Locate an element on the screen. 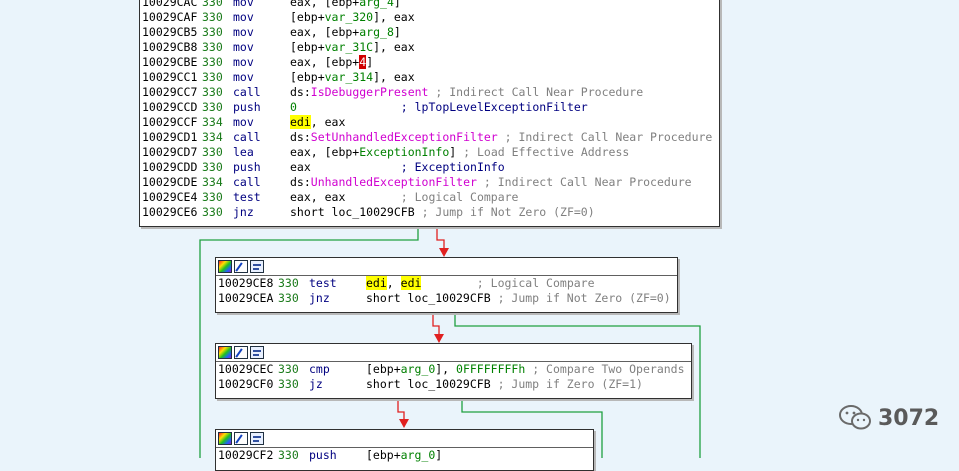 The height and width of the screenshot is (471, 959). line-address: 10029CE6 is located at coordinates (170, 212).